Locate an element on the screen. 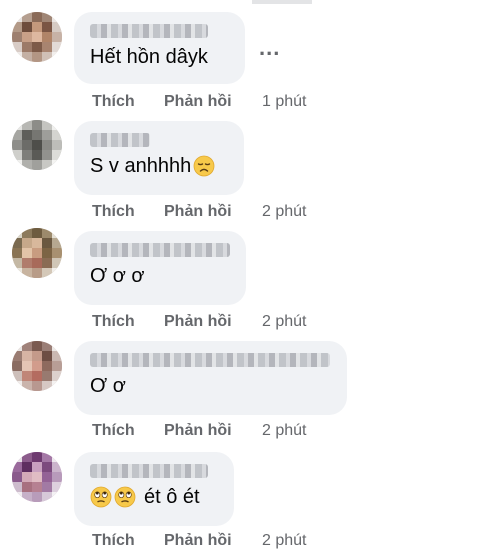  comment-bubble: ét ô ét is located at coordinates (154, 489).